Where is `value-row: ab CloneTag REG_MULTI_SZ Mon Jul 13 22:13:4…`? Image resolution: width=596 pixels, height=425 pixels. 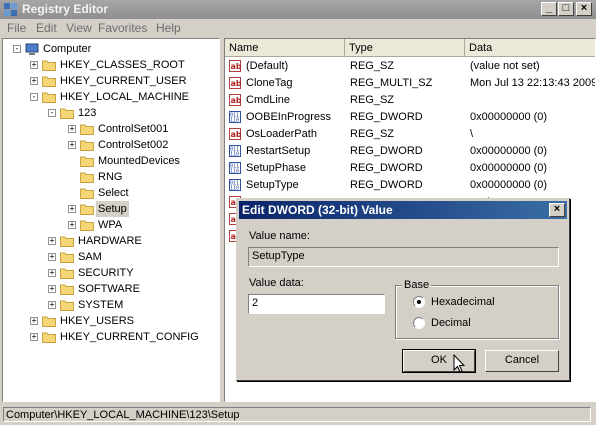
value-row: ab CloneTag REG_MULTI_SZ Mon Jul 13 22:13:4… is located at coordinates (410, 83).